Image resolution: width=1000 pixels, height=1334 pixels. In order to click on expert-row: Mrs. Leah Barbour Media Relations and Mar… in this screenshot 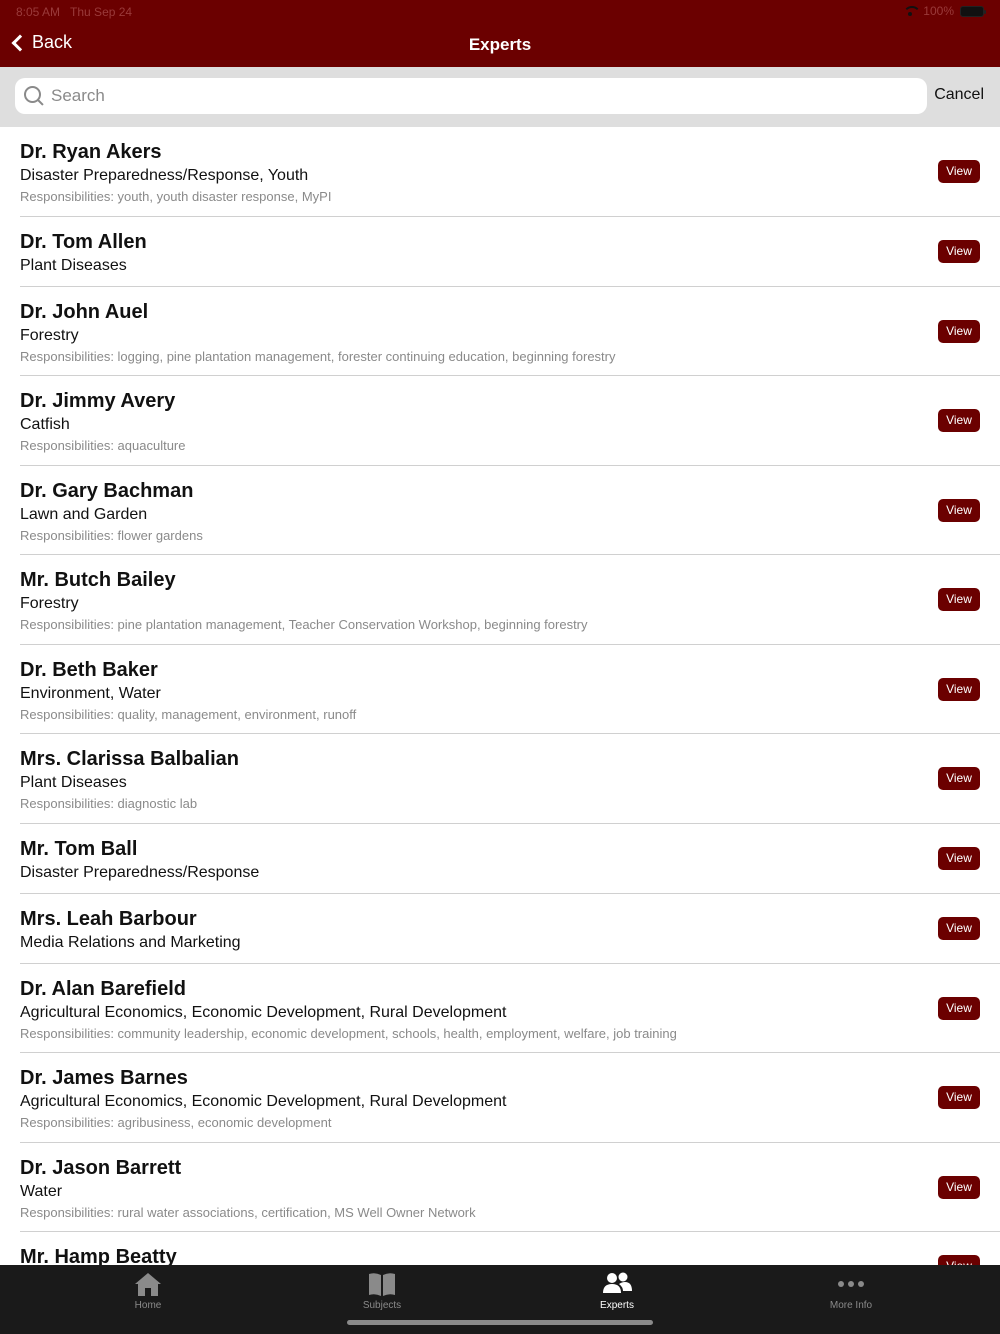, I will do `click(500, 929)`.